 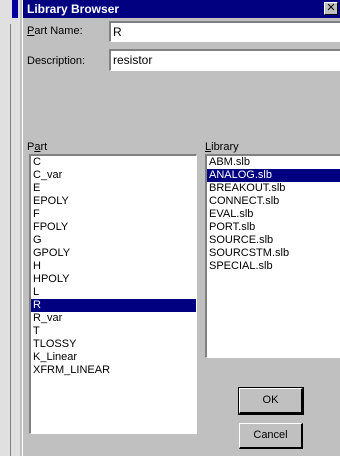 I want to click on part-list-item: E, so click(x=113, y=188).